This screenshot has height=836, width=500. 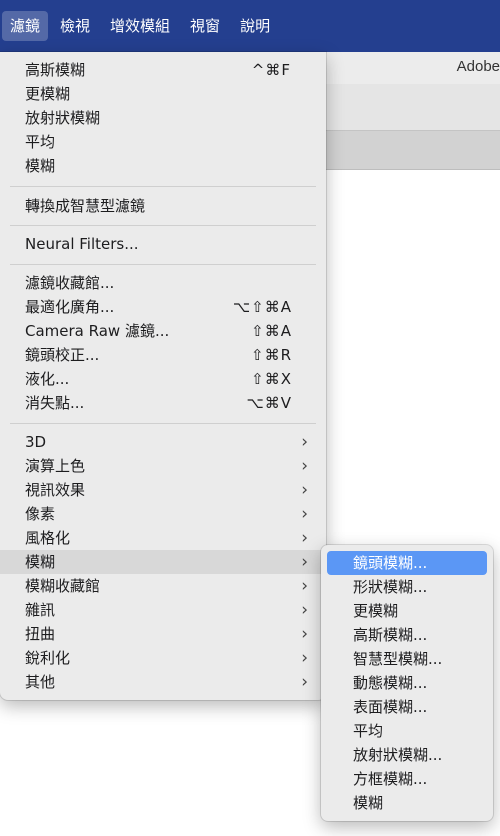 I want to click on menu-item-distort: 扭曲 ›, so click(x=163, y=634).